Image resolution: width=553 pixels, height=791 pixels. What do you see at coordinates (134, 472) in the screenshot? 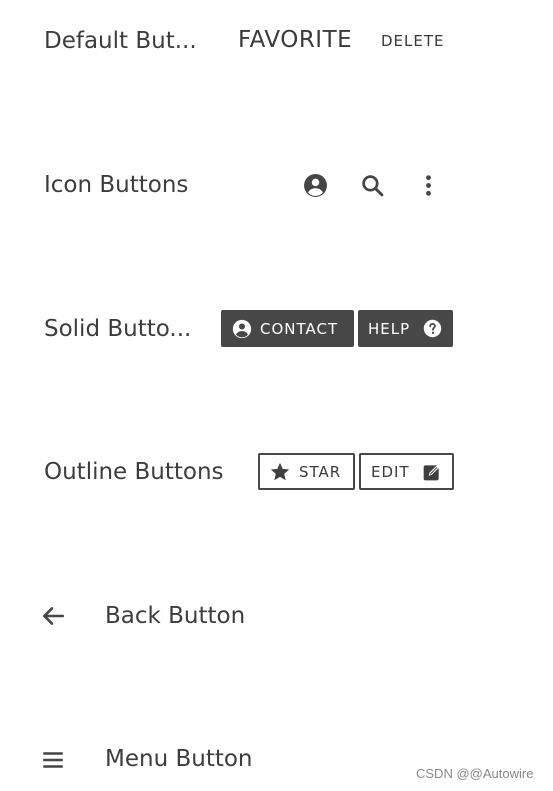
I see `outline-buttons-label: Outline Buttons` at bounding box center [134, 472].